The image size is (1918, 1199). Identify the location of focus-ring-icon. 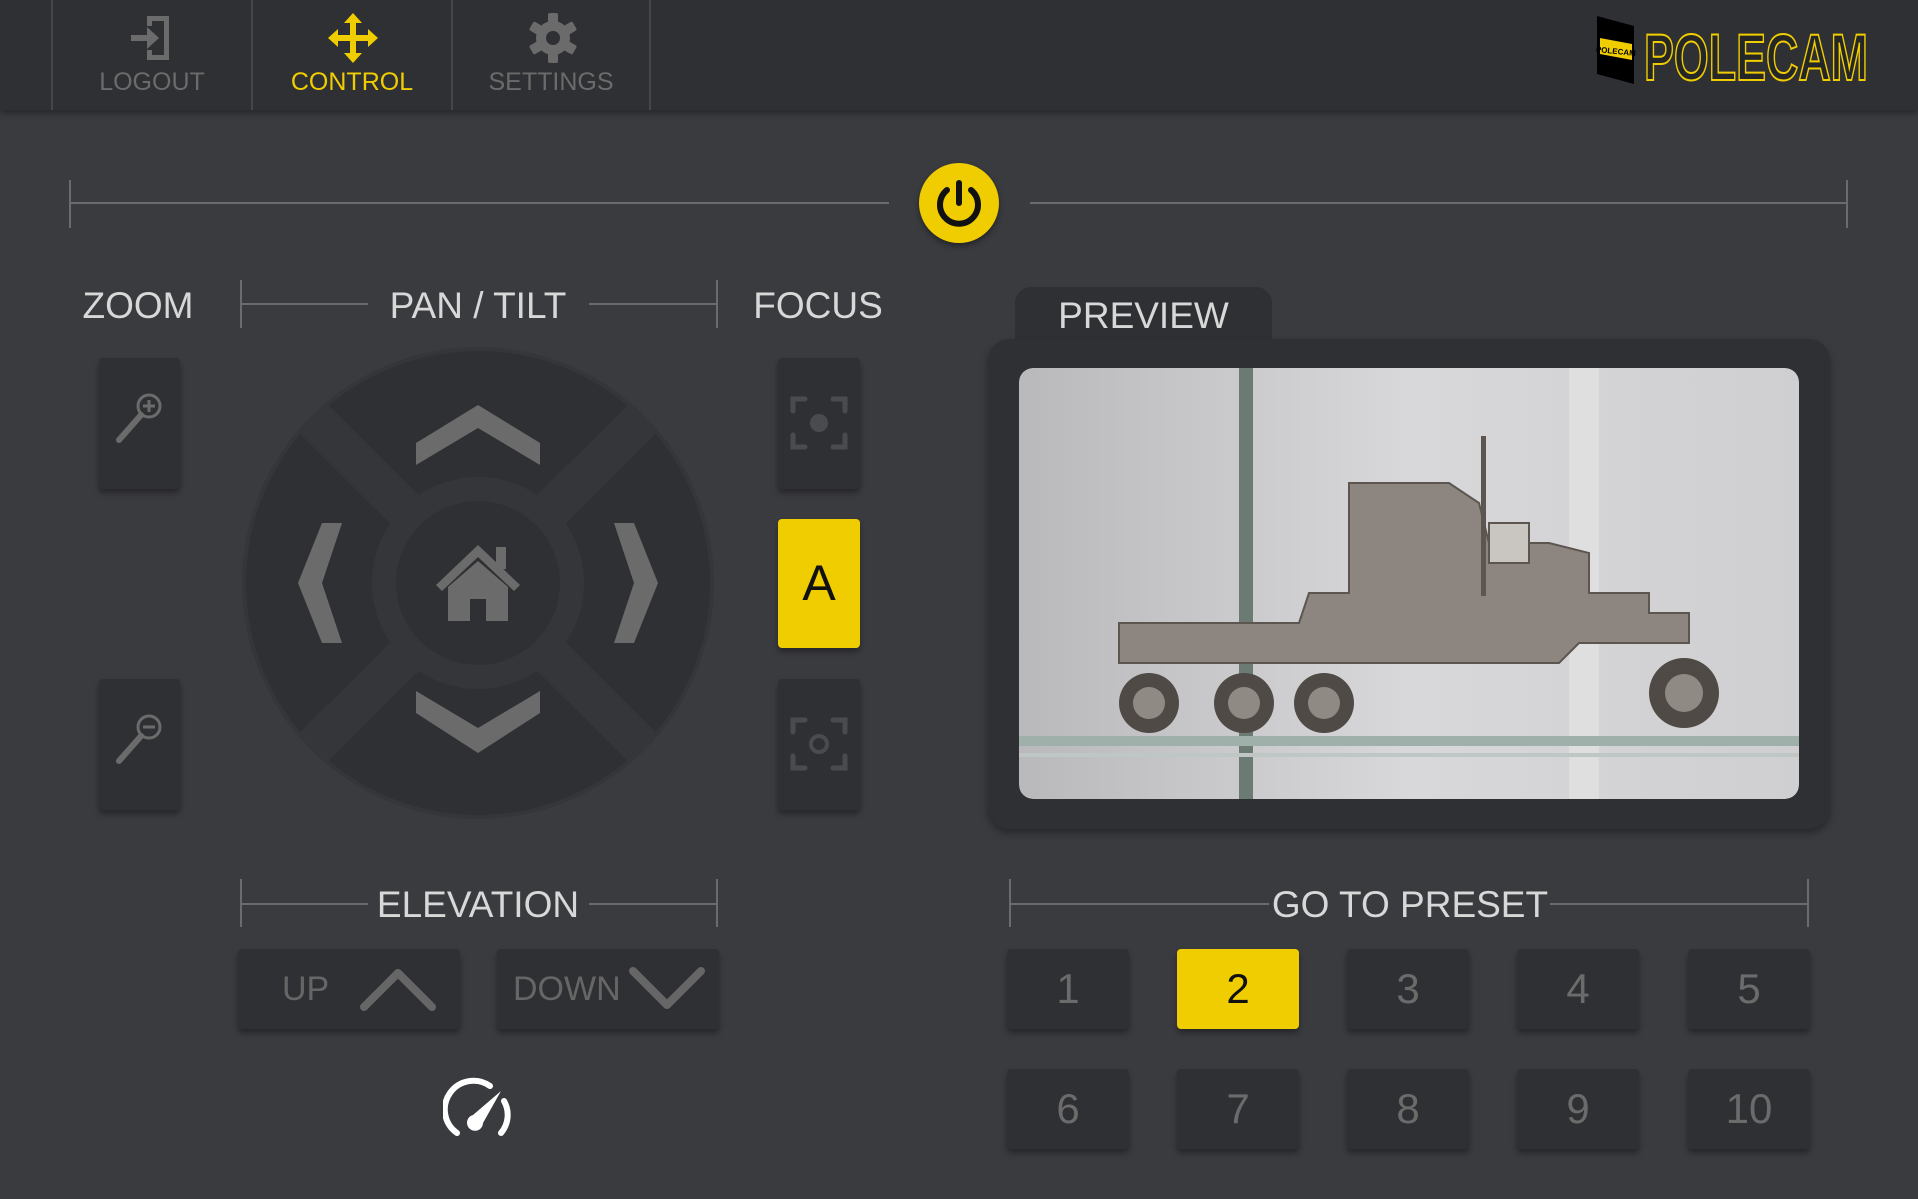
(819, 744).